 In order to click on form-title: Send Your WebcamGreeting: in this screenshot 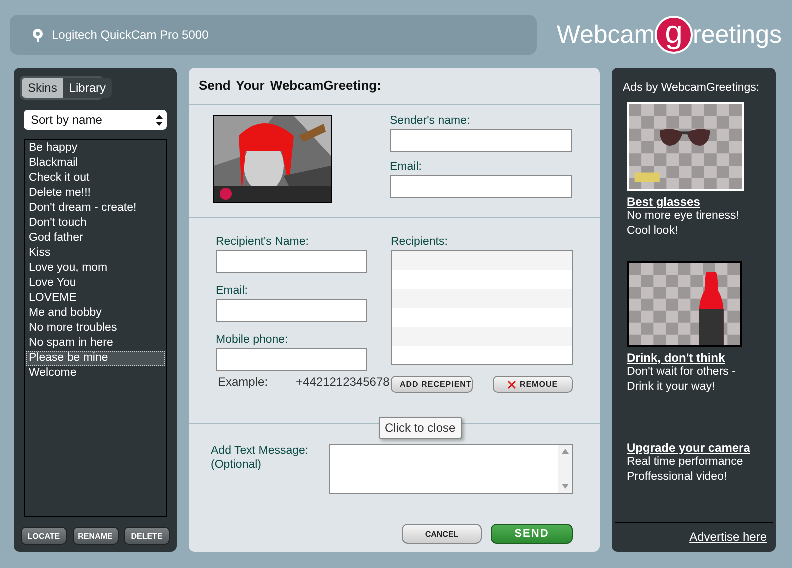, I will do `click(394, 86)`.